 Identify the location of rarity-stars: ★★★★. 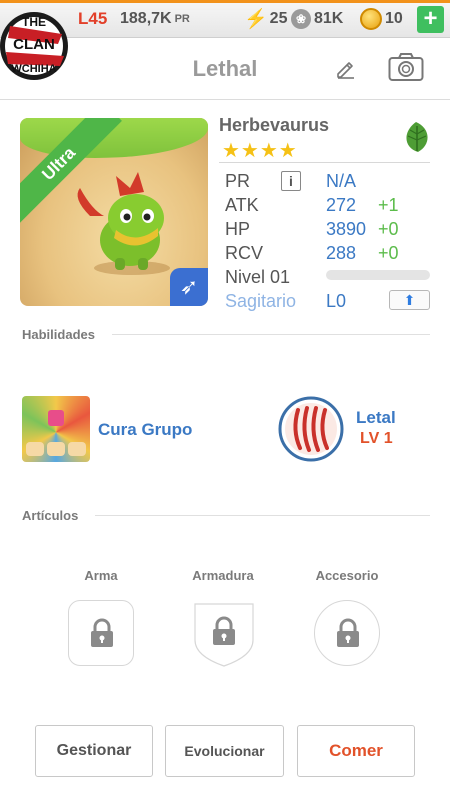
(260, 151).